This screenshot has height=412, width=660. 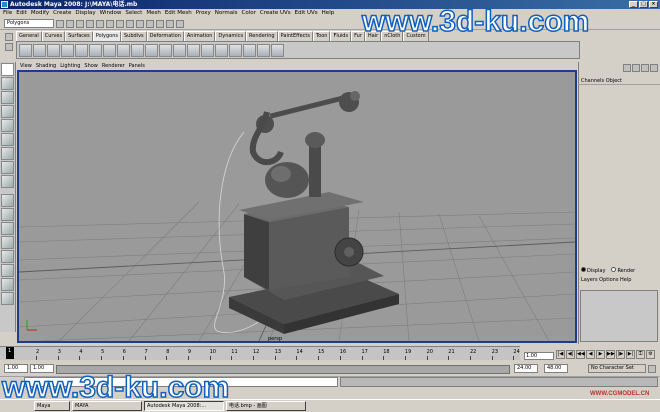 I want to click on step-forward-key-button: ▶▶, so click(x=610, y=354).